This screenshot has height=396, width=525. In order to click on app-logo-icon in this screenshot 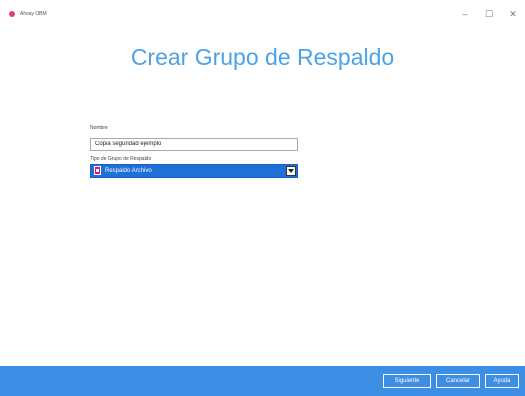, I will do `click(12, 14)`.